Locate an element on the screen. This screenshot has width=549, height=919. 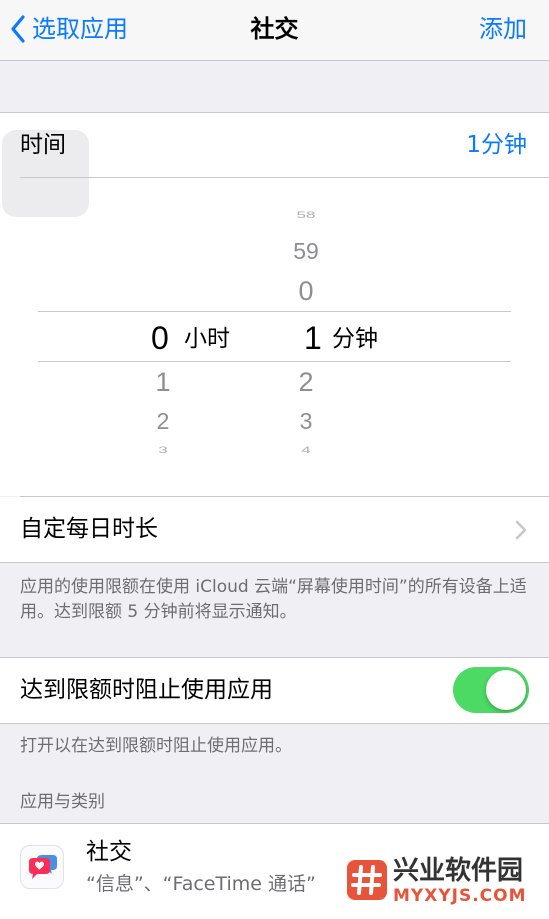
page-title: 社交 is located at coordinates (274, 29).